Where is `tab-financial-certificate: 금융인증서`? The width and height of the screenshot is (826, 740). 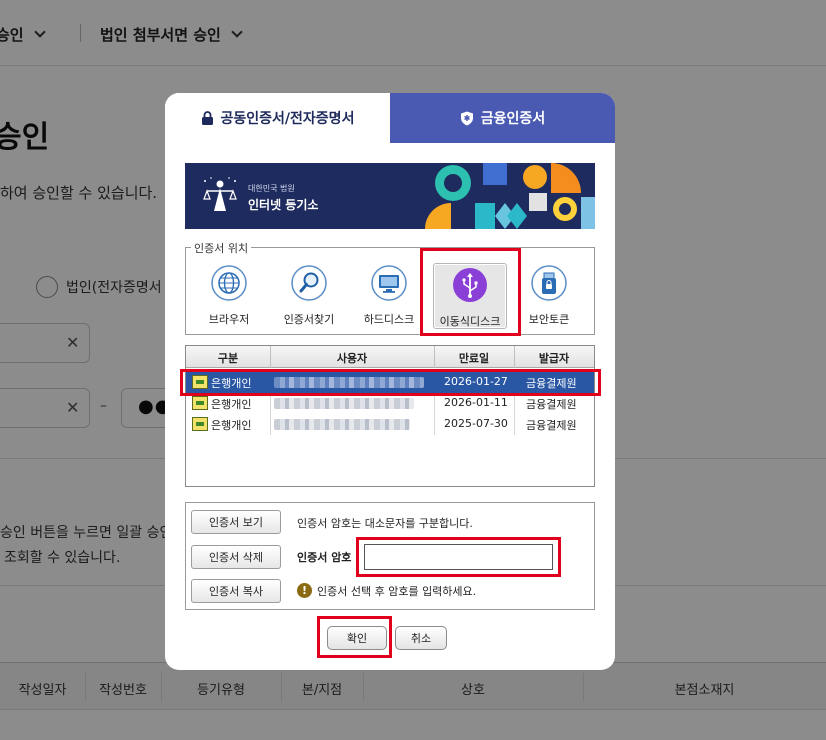
tab-financial-certificate: 금융인증서 is located at coordinates (502, 118).